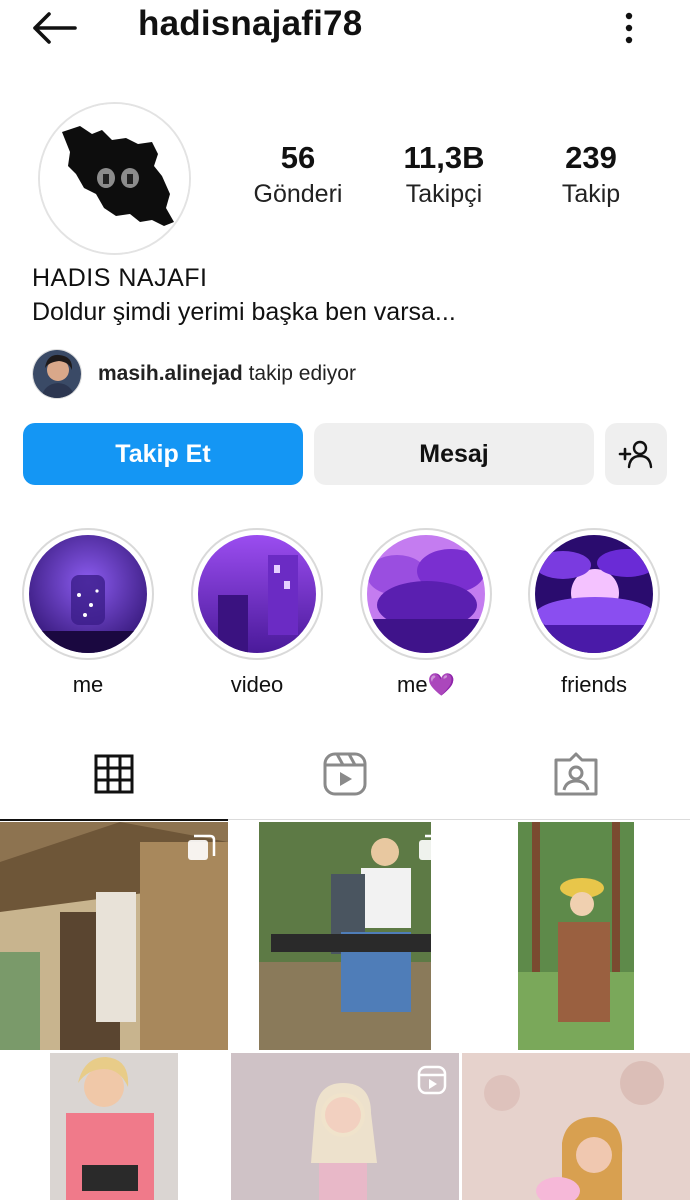 The height and width of the screenshot is (1200, 690). I want to click on highlight-me: me, so click(88, 613).